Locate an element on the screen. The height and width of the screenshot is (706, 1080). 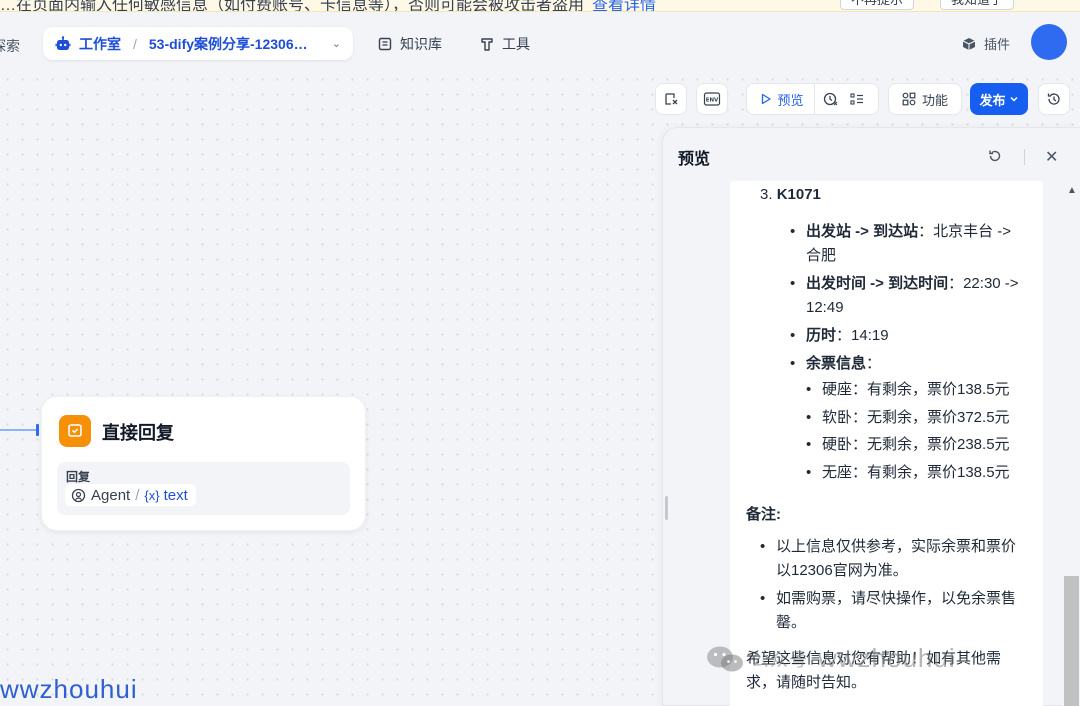
workflow-edge is located at coordinates (19, 430).